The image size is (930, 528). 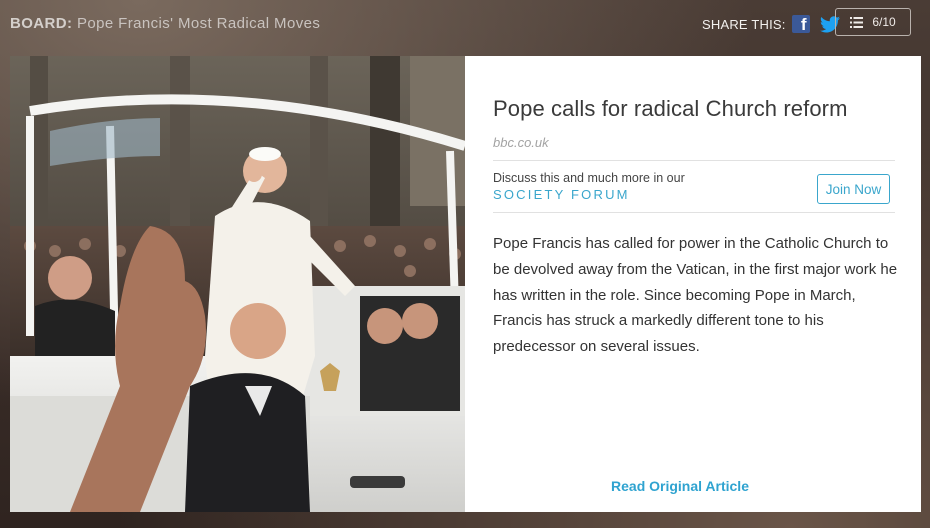 I want to click on divider-top, so click(x=694, y=160).